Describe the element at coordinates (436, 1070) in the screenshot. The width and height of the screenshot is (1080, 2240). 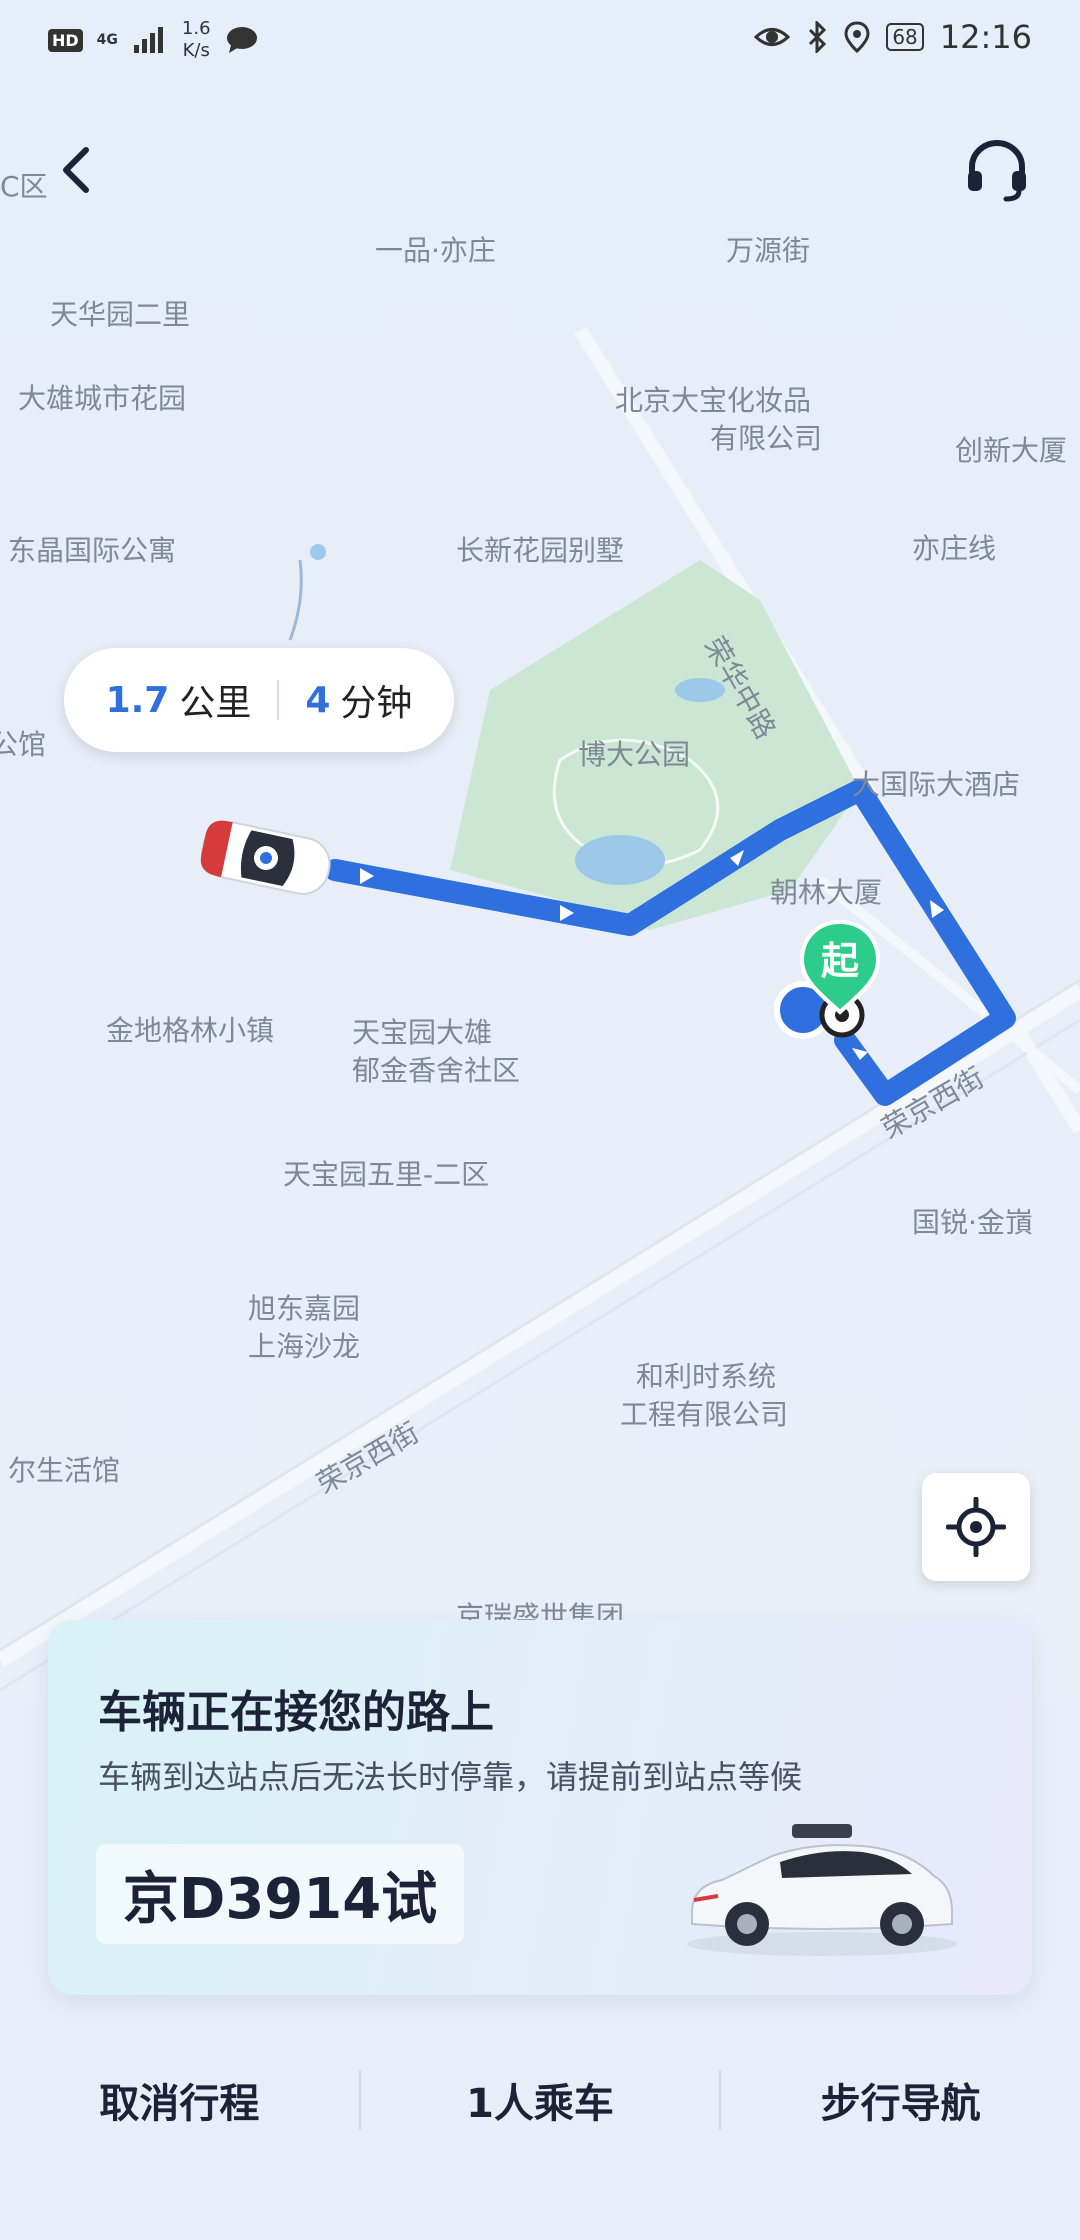
I see `map-label: 郁金香舍社区` at that location.